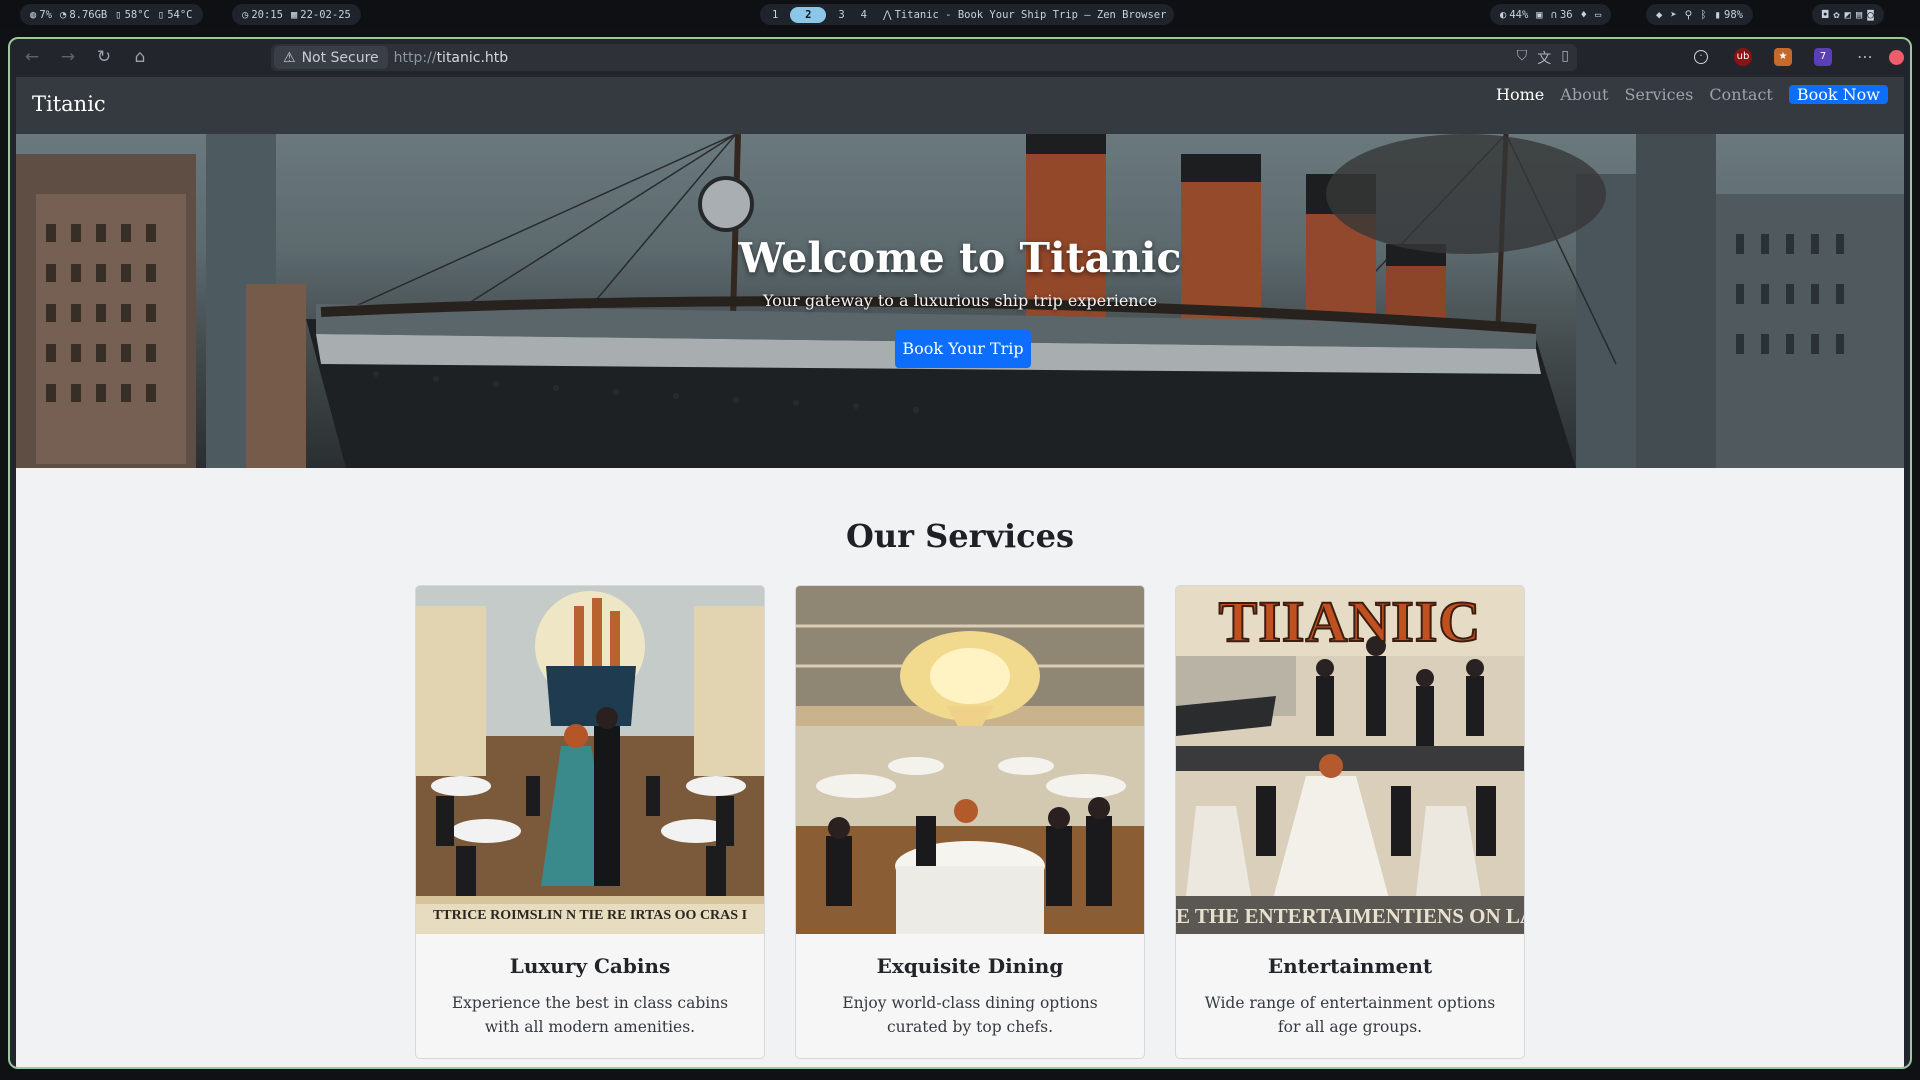  Describe the element at coordinates (1825, 15) in the screenshot. I see `bell-icon: ◘` at that location.